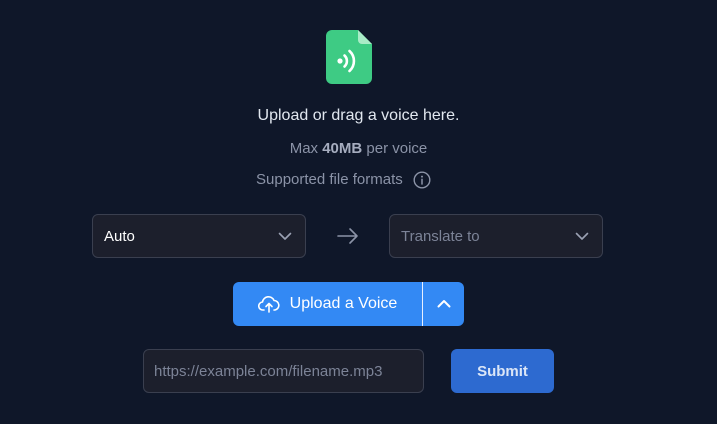 This screenshot has height=424, width=717. Describe the element at coordinates (343, 303) in the screenshot. I see `upload-voice-label: Upload a Voice` at that location.